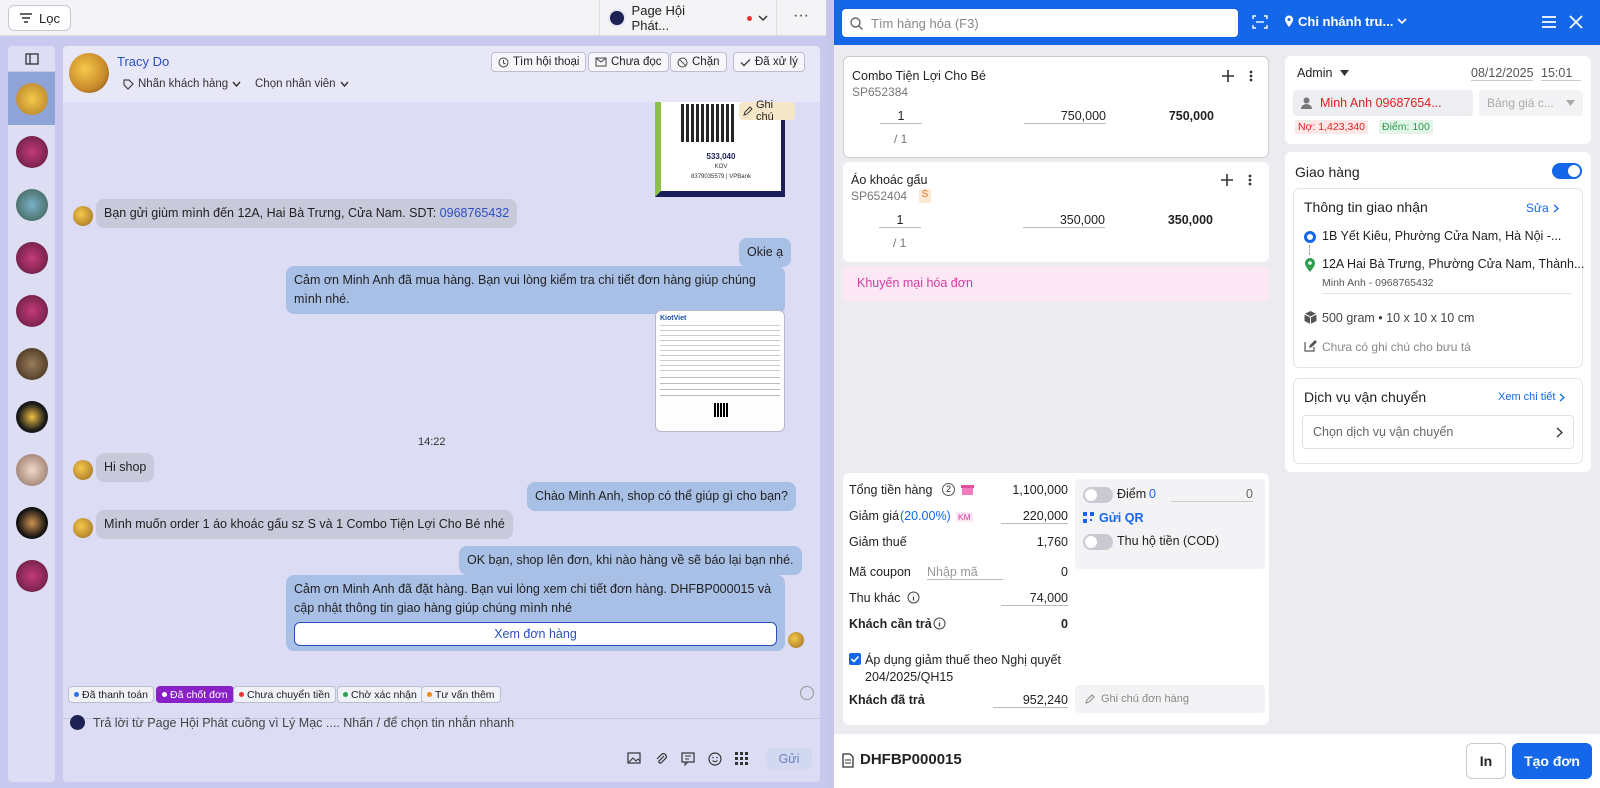 The height and width of the screenshot is (788, 1600). I want to click on send-button: Gửi, so click(789, 759).